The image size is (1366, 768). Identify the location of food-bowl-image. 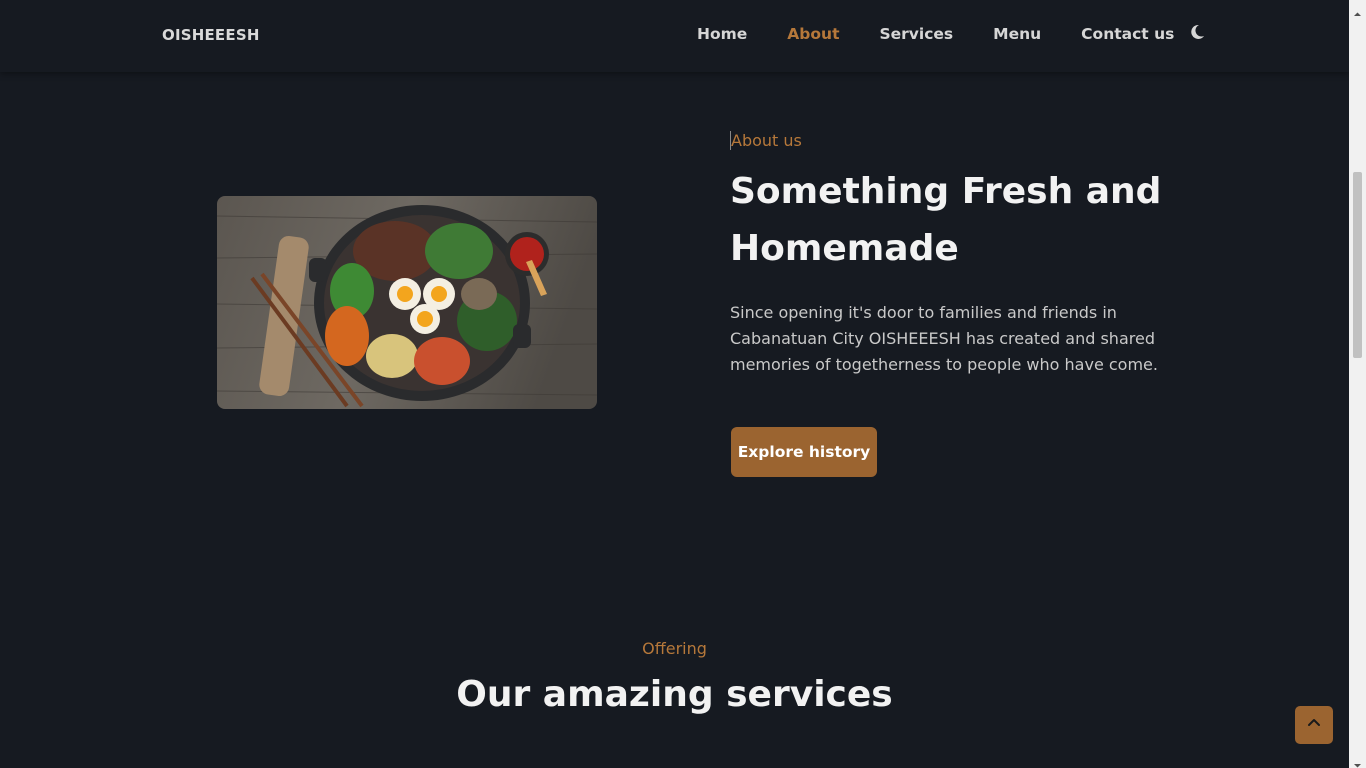
(407, 302).